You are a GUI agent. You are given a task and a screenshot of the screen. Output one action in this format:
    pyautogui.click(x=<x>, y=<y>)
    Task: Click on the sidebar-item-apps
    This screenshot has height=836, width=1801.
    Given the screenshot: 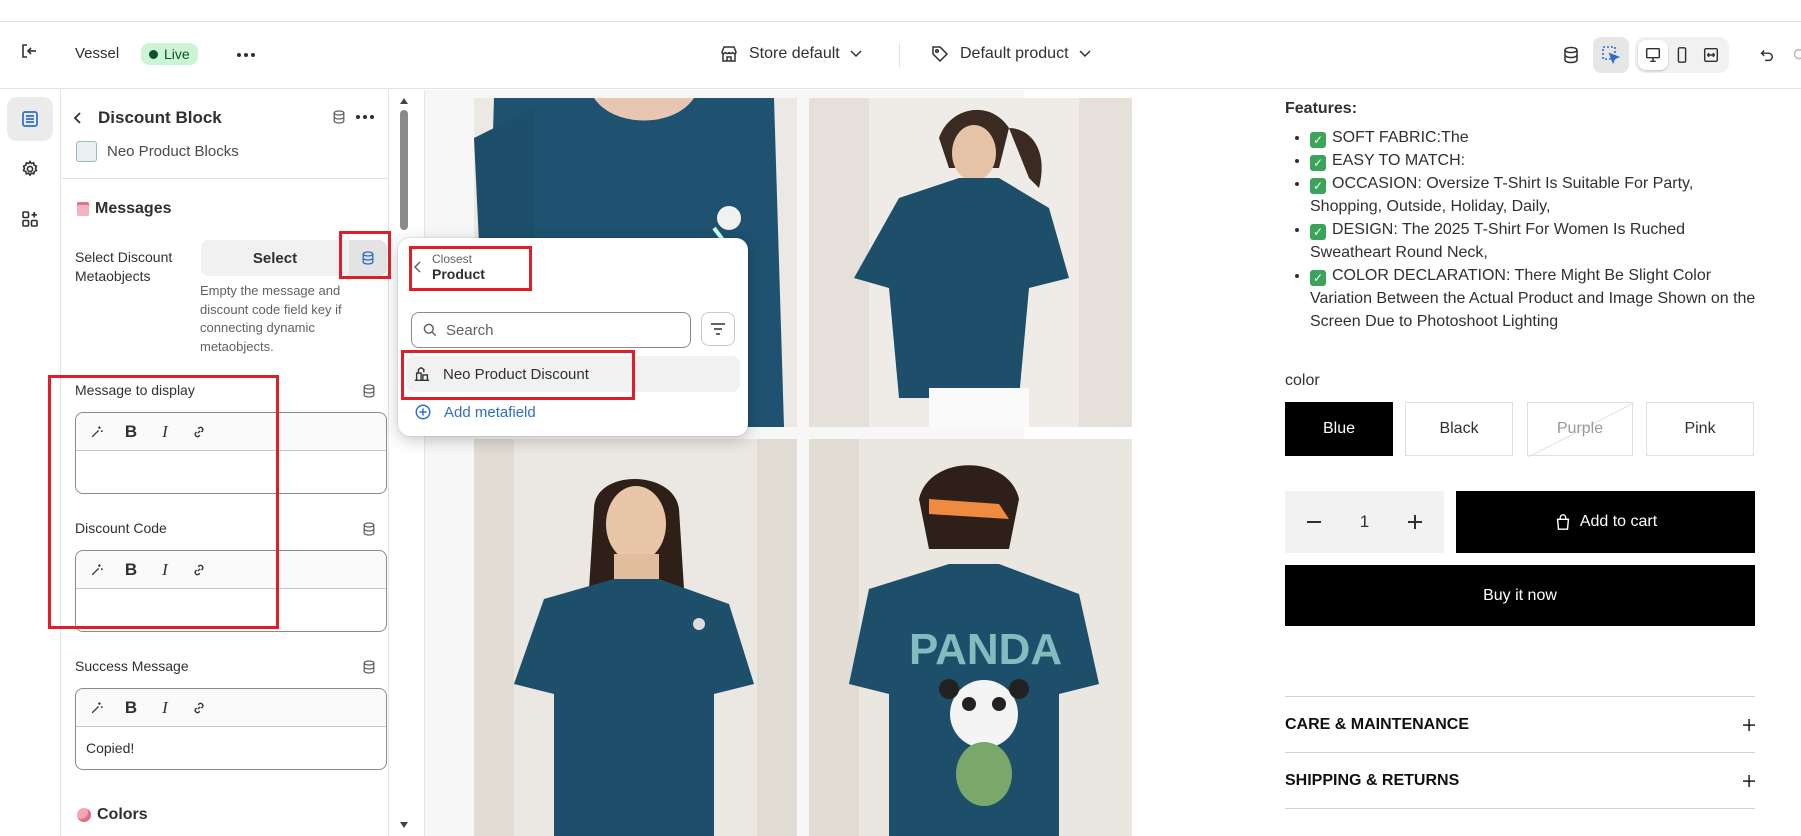 What is the action you would take?
    pyautogui.click(x=30, y=219)
    